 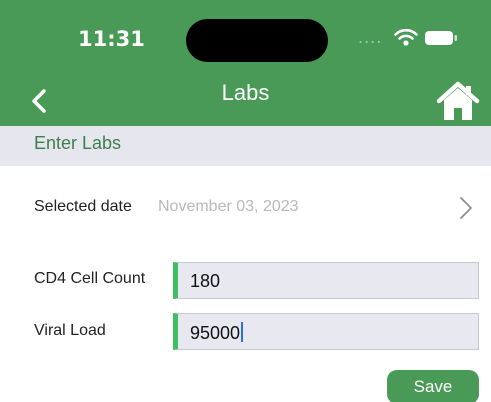 What do you see at coordinates (242, 332) in the screenshot?
I see `text-caret` at bounding box center [242, 332].